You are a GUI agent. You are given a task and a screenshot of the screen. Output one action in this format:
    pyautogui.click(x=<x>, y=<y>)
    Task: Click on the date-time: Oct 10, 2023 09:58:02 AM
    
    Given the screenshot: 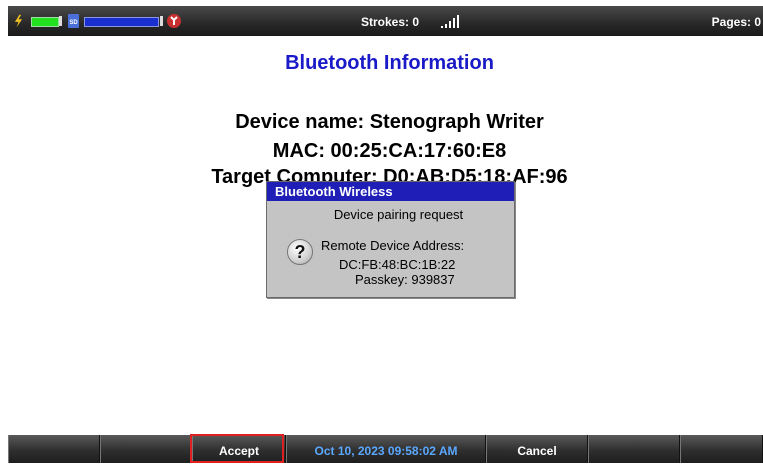 What is the action you would take?
    pyautogui.click(x=386, y=449)
    